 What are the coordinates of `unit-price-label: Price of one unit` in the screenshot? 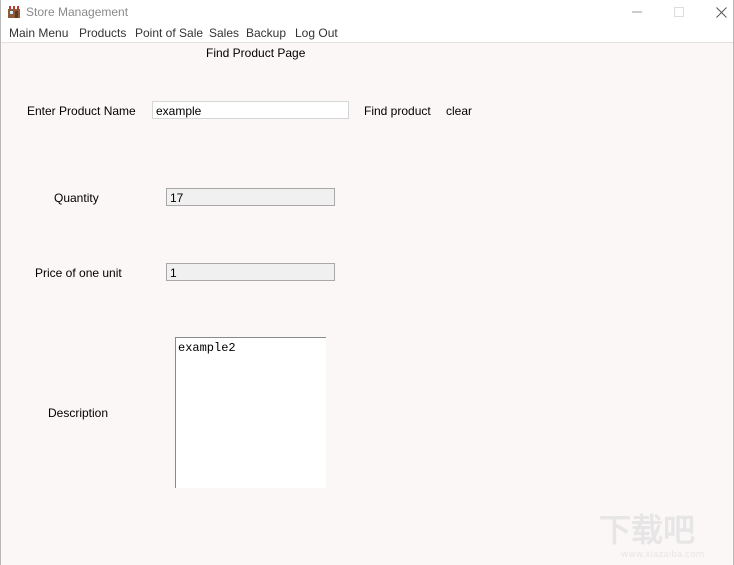 It's located at (78, 273).